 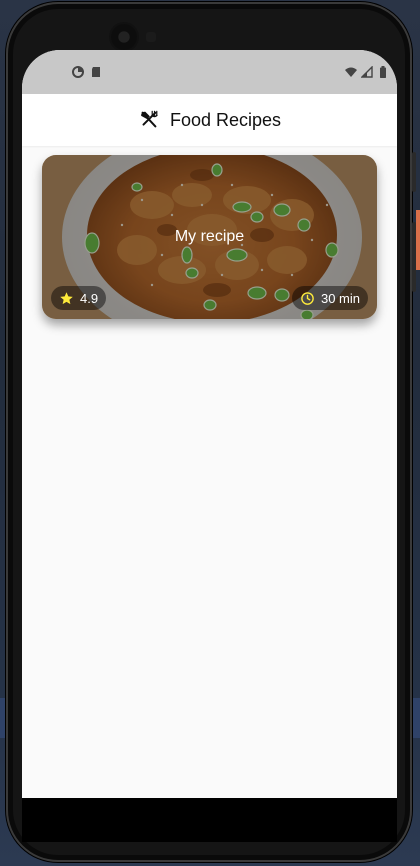 I want to click on status-bar, so click(x=209, y=72).